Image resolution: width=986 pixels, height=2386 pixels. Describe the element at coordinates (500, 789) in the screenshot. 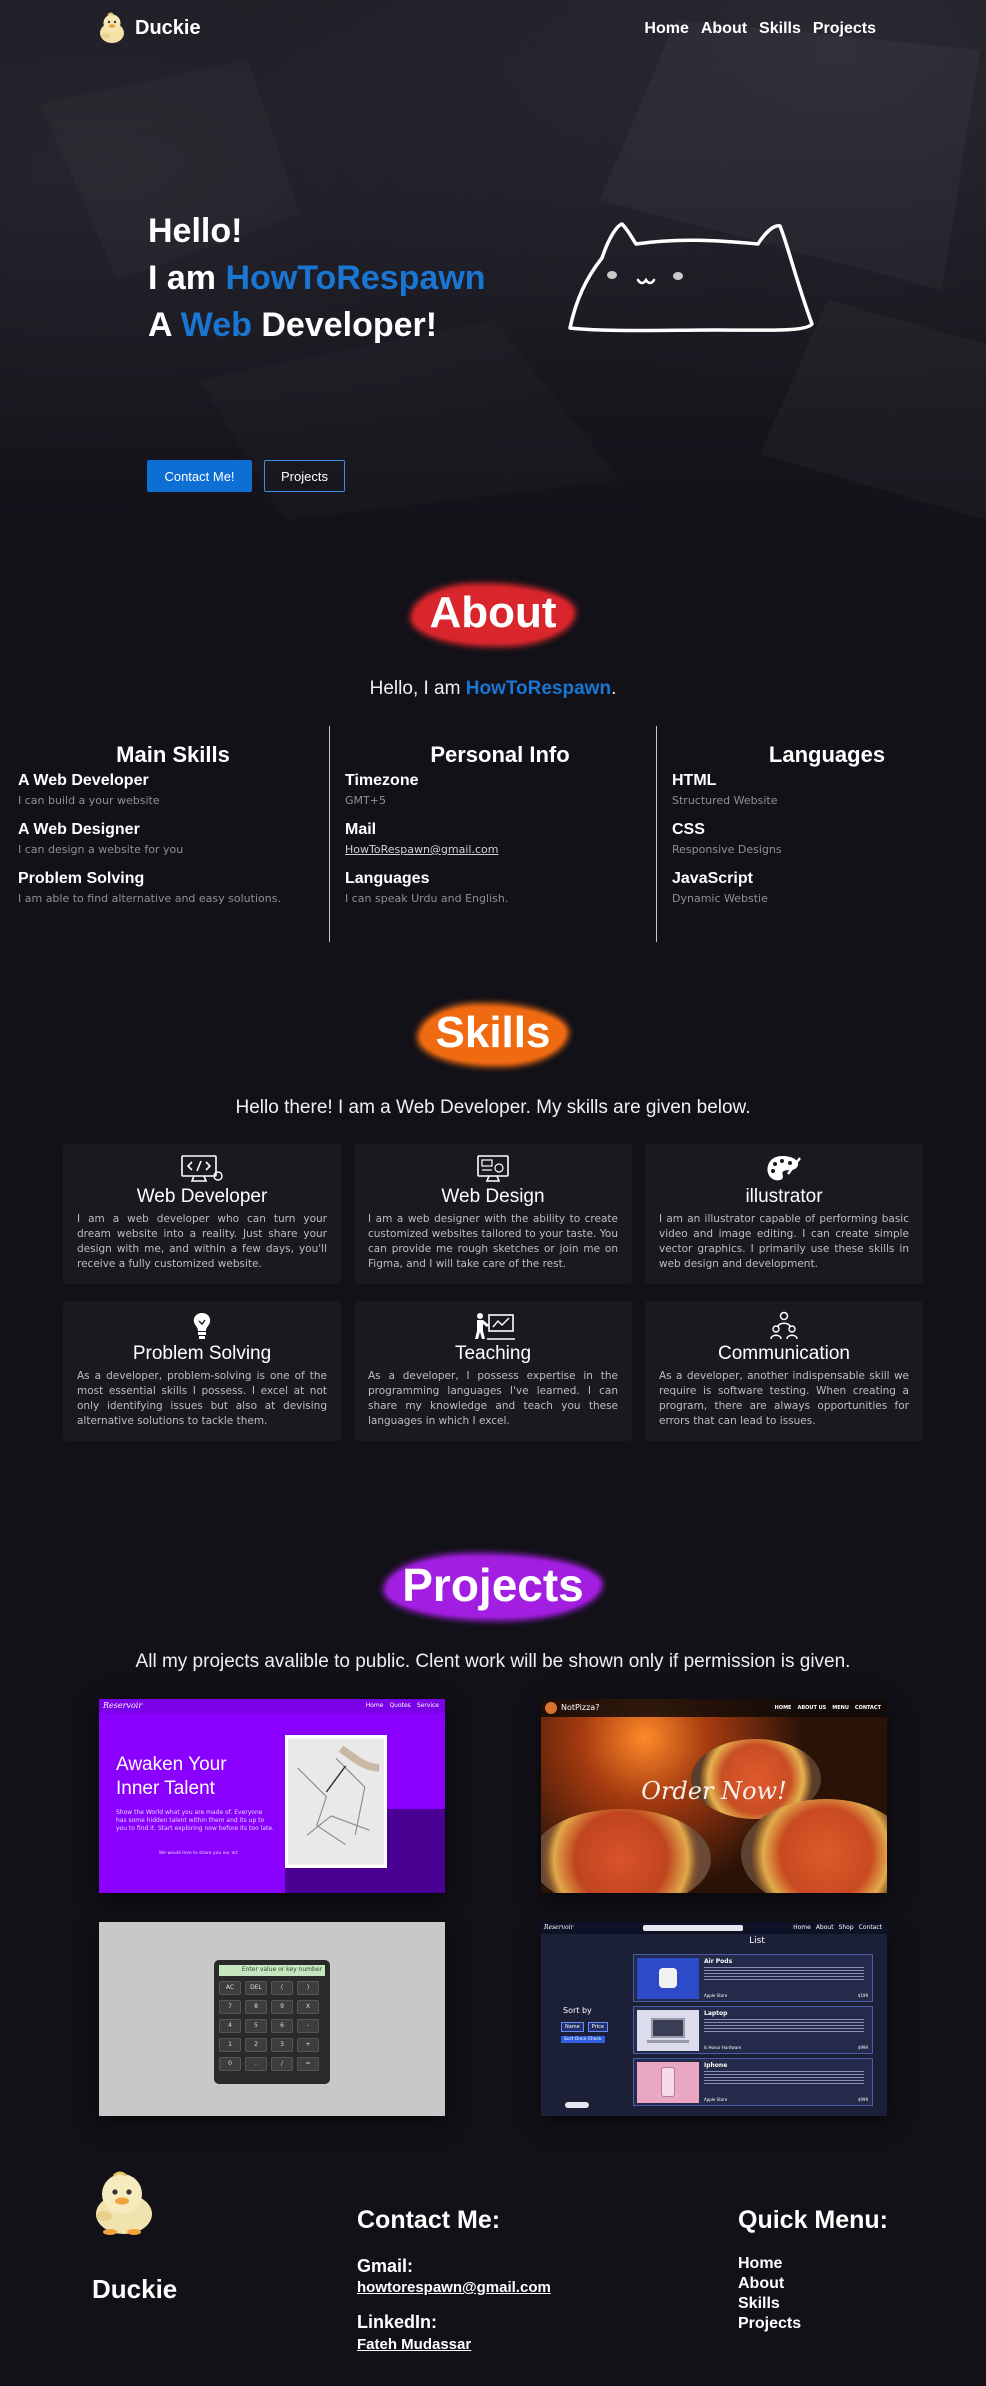

I see `about-item: Timezone GMT+5` at that location.